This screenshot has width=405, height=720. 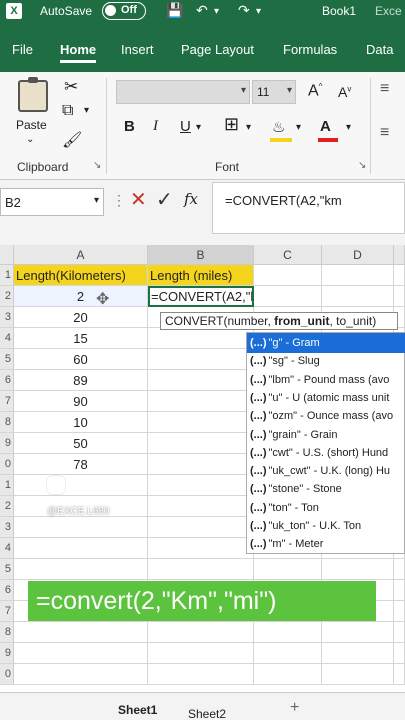 What do you see at coordinates (399, 296) in the screenshot?
I see `cell-e2` at bounding box center [399, 296].